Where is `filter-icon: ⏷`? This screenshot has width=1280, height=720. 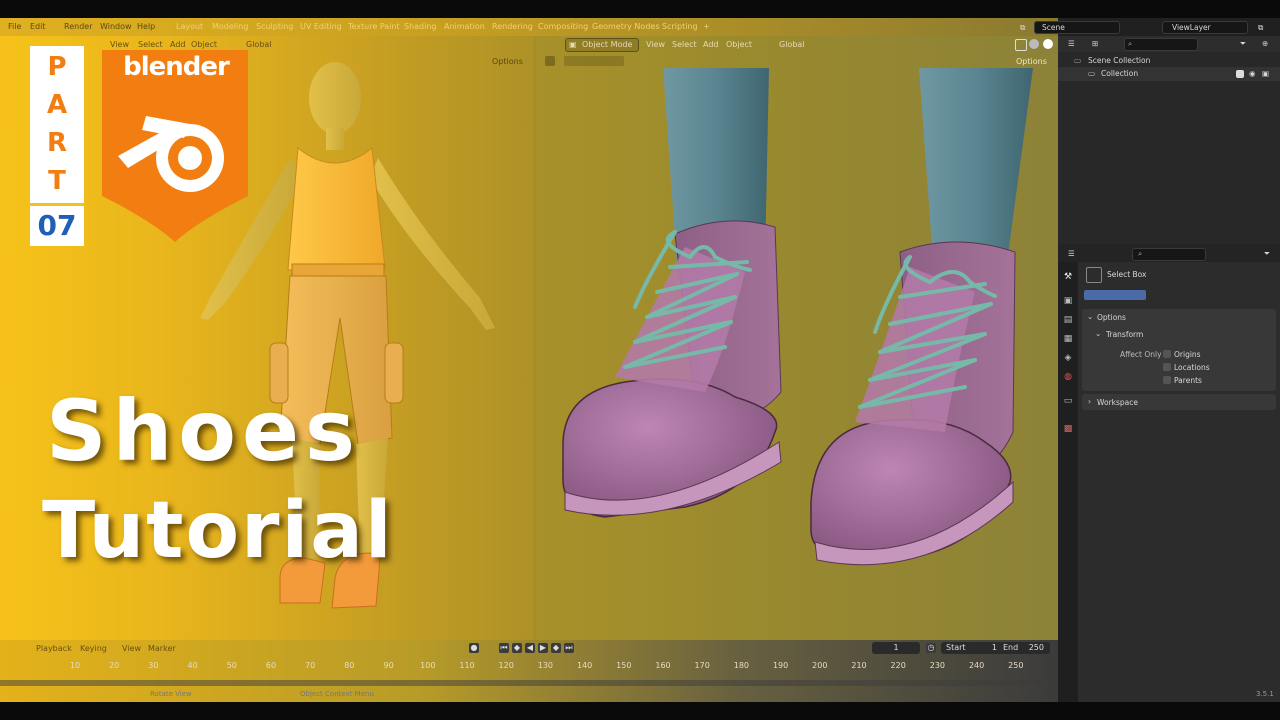
filter-icon: ⏷ is located at coordinates (1243, 44).